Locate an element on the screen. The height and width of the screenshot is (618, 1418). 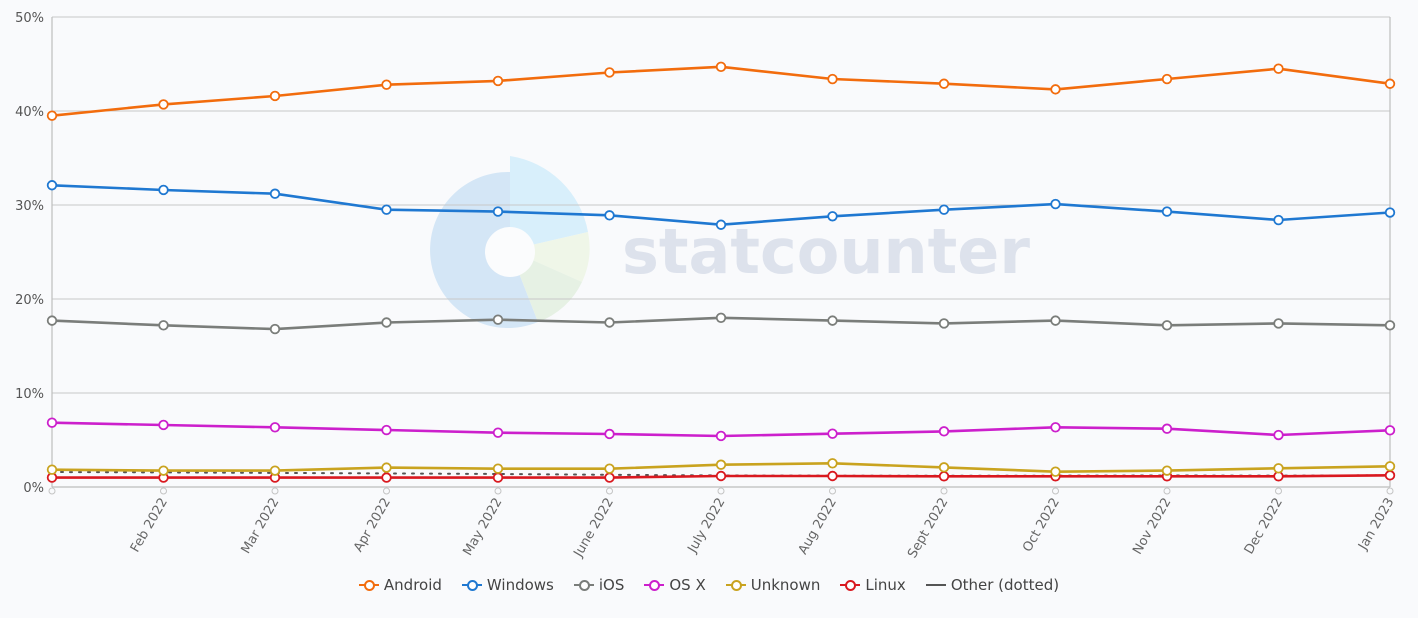
legend-item: OS X is located at coordinates (675, 585).